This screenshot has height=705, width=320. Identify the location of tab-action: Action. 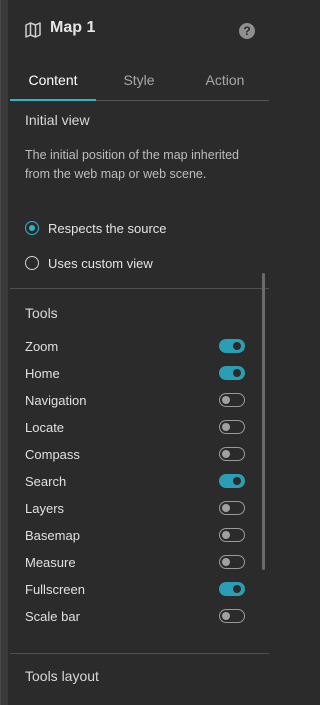
(225, 80).